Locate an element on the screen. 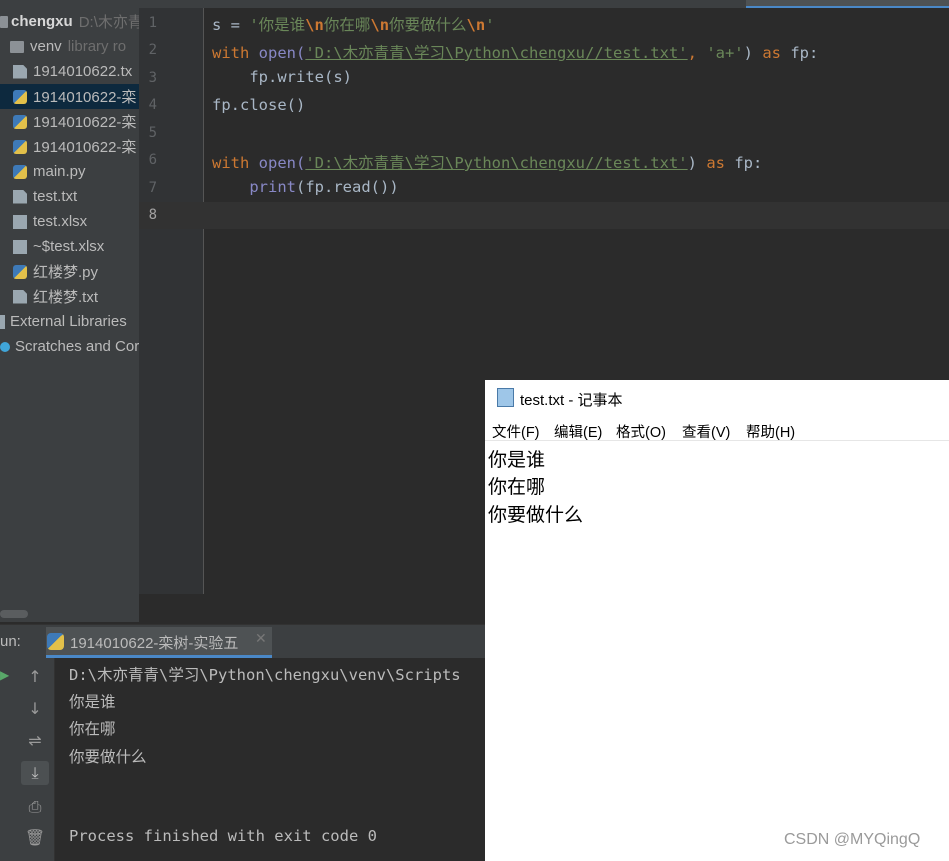 This screenshot has height=861, width=949. run-tab-label: 1914010622-栾树-实验五 is located at coordinates (154, 642).